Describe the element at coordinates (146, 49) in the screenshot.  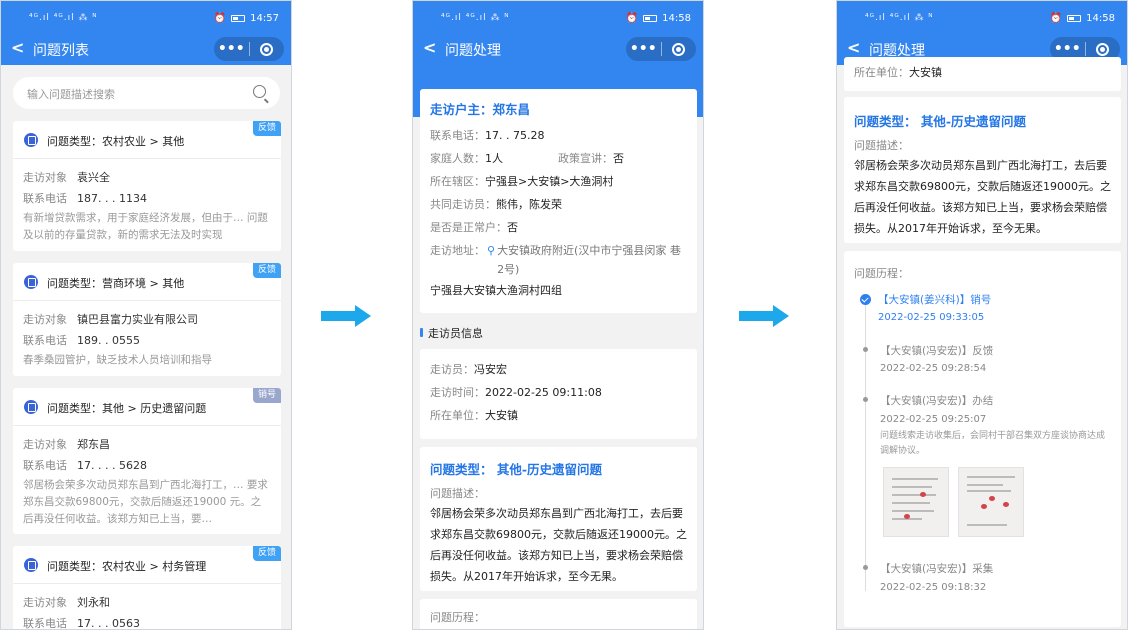
I see `nav-bar: < 问题列表 •••` at that location.